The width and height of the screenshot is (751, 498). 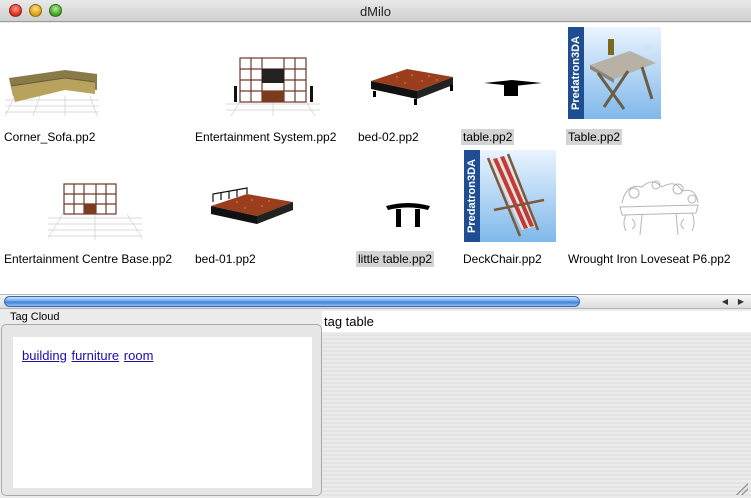 What do you see at coordinates (52, 86) in the screenshot?
I see `corner-sofa-thumbnail` at bounding box center [52, 86].